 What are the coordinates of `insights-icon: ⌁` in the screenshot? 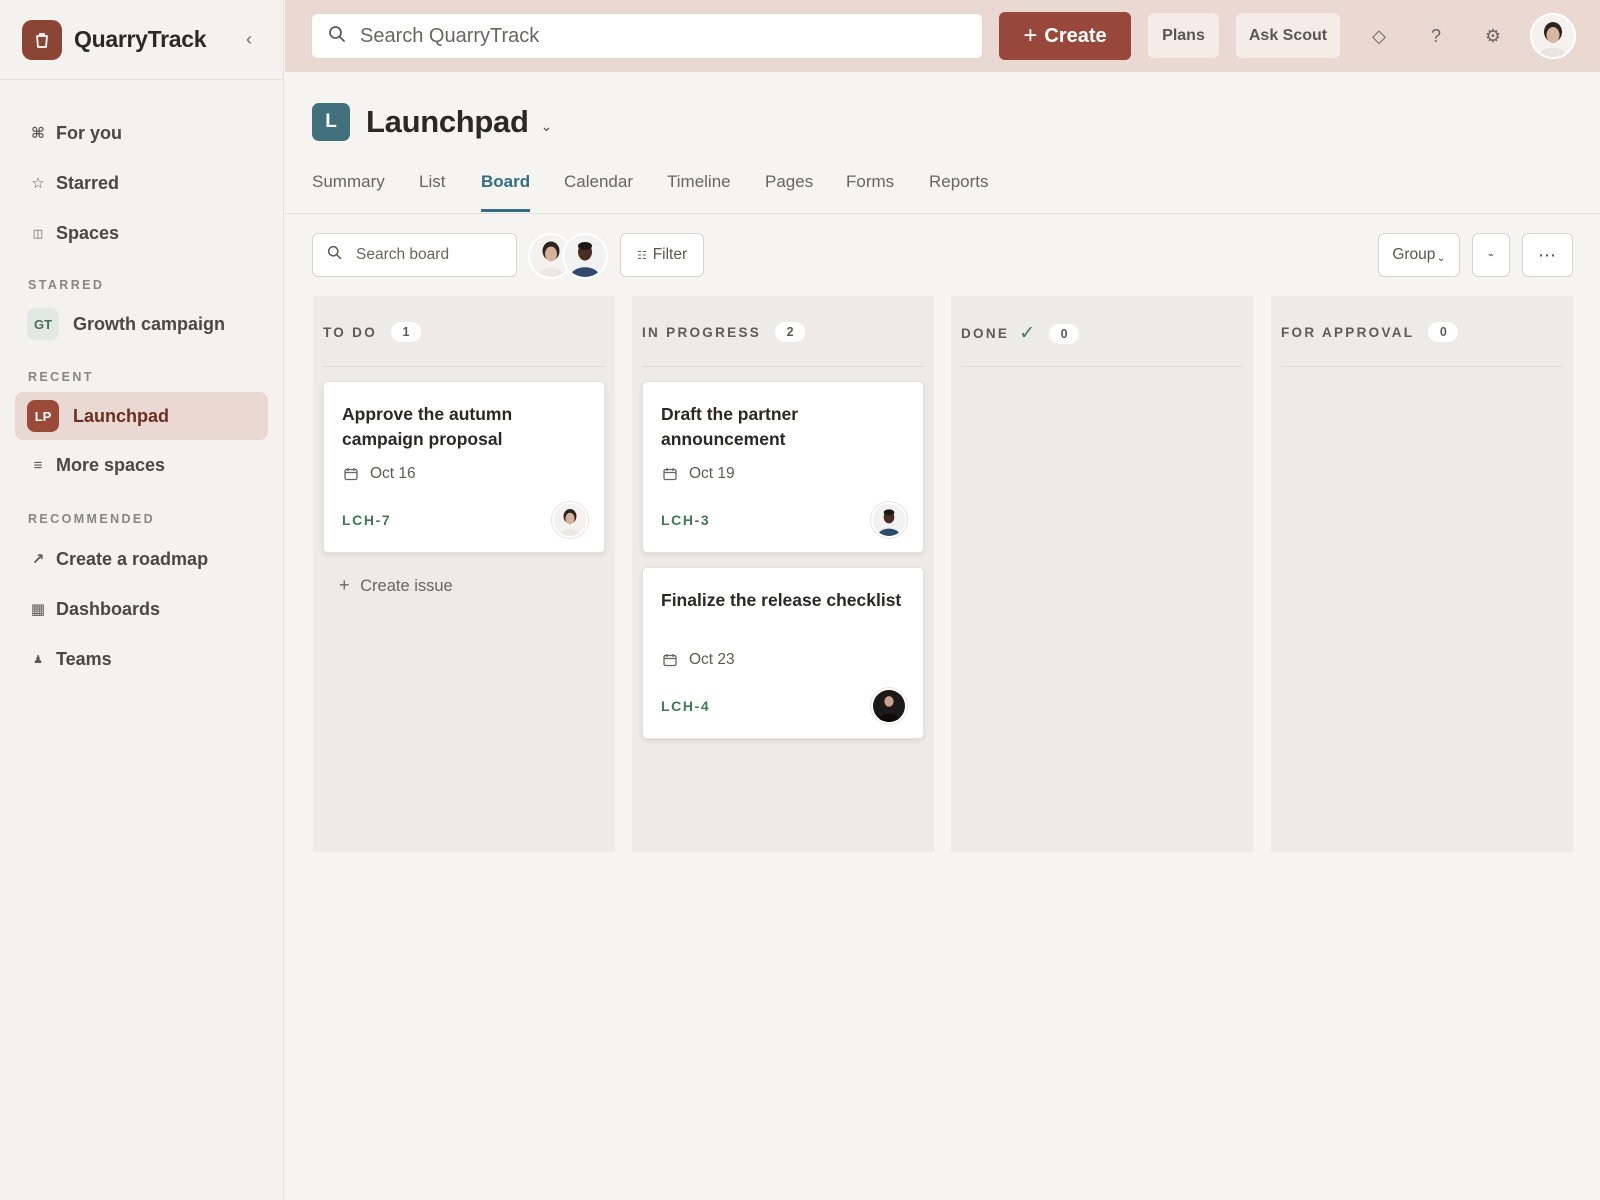 It's located at (1491, 255).